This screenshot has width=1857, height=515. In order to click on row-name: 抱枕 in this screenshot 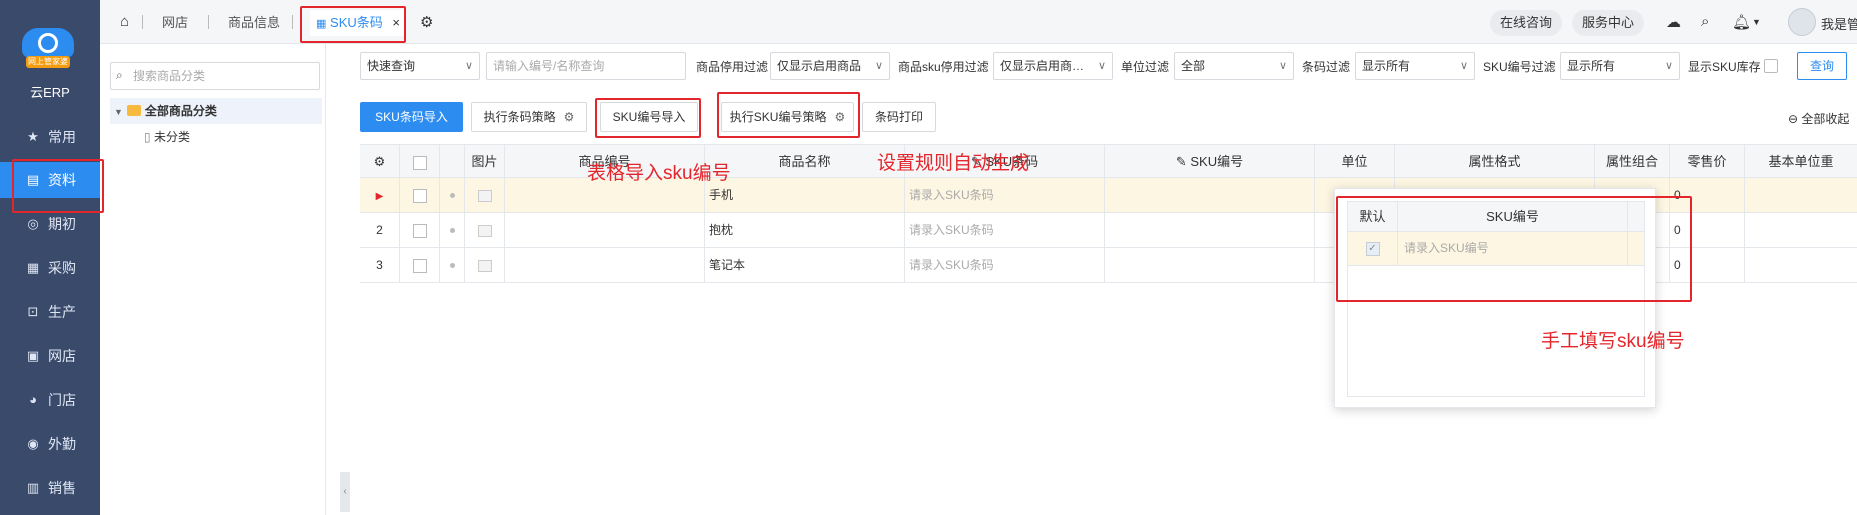, I will do `click(805, 230)`.